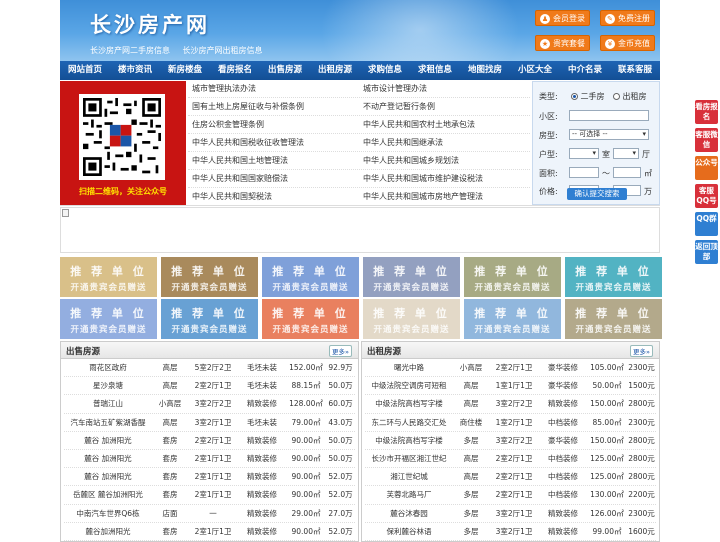  I want to click on nav-wanted-buy: 求购信息, so click(385, 70).